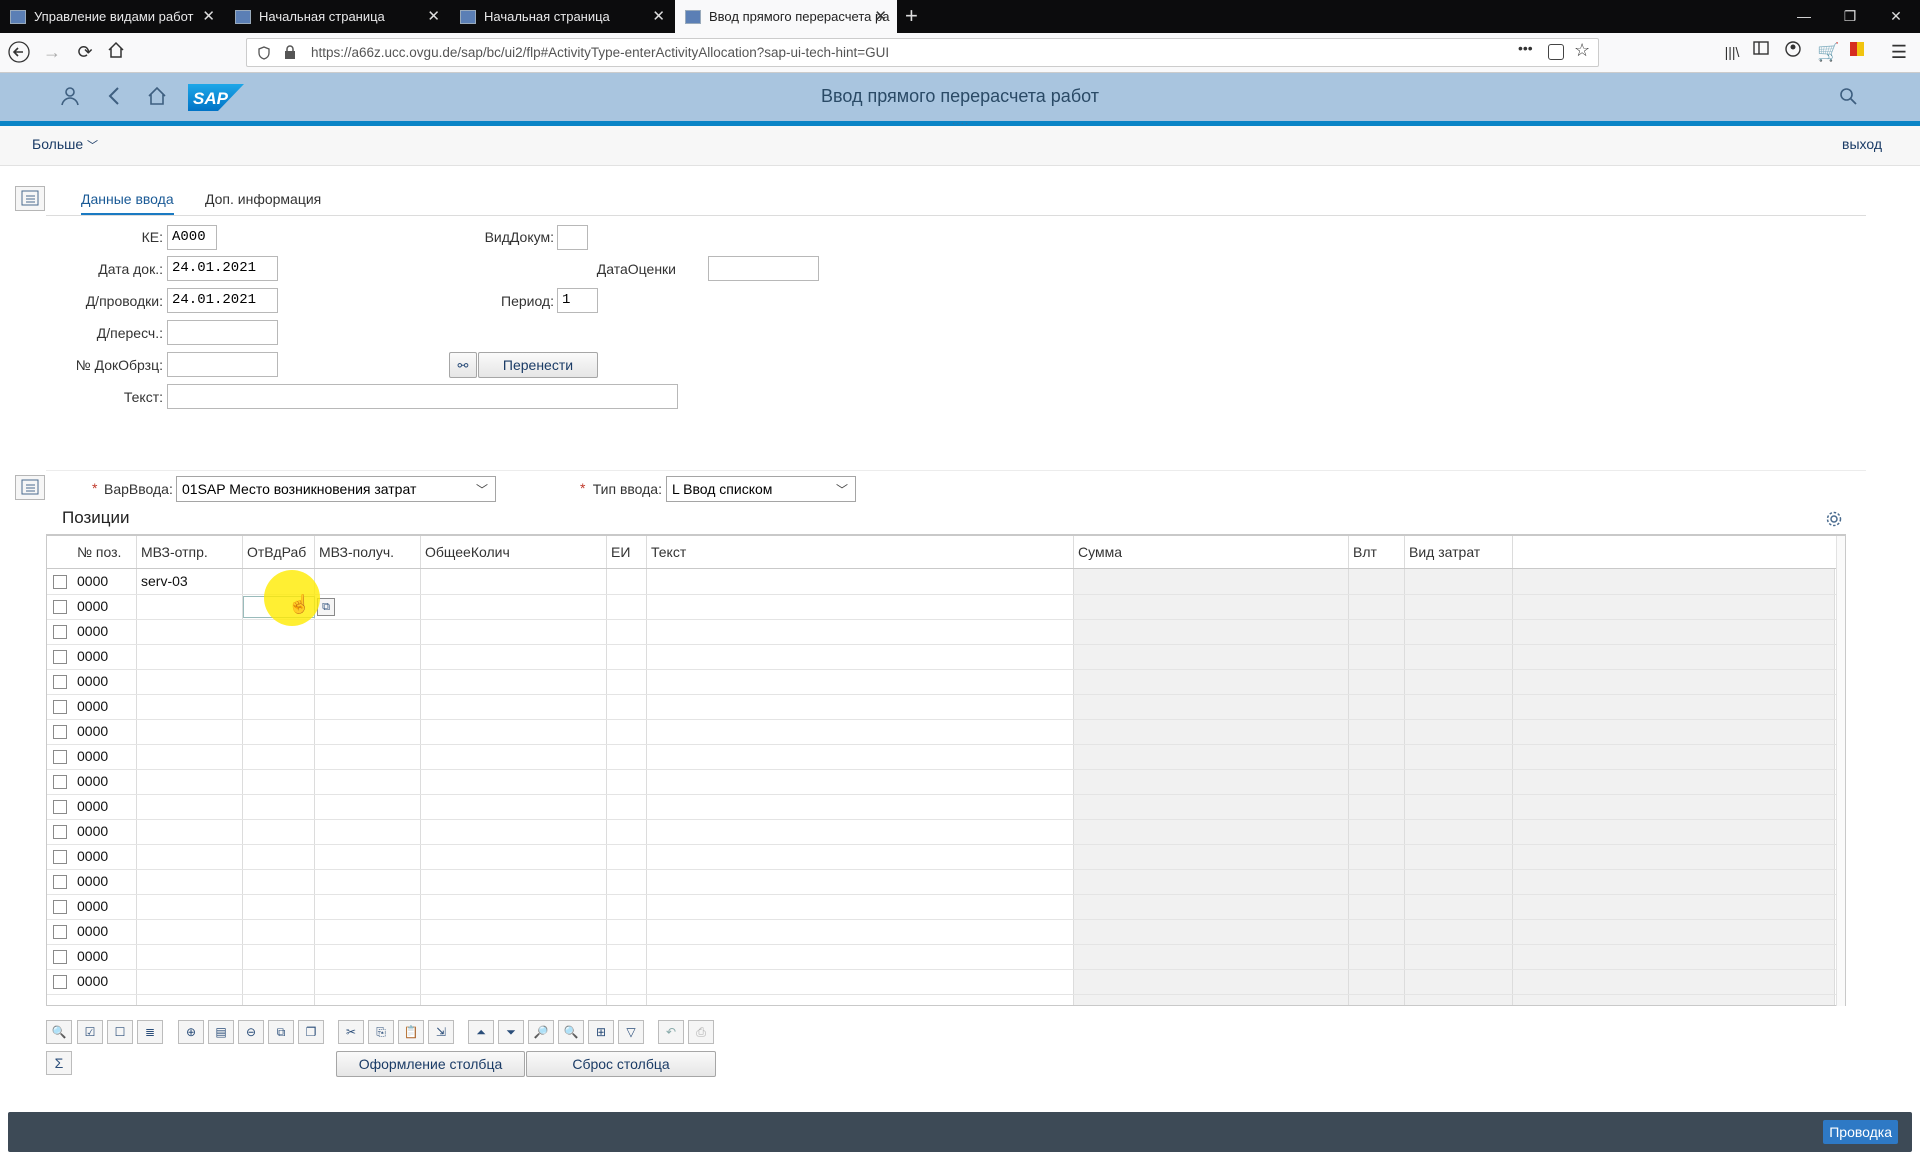 The width and height of the screenshot is (1920, 1160). What do you see at coordinates (631, 1032) in the screenshot?
I see `filter-icon: ▽` at bounding box center [631, 1032].